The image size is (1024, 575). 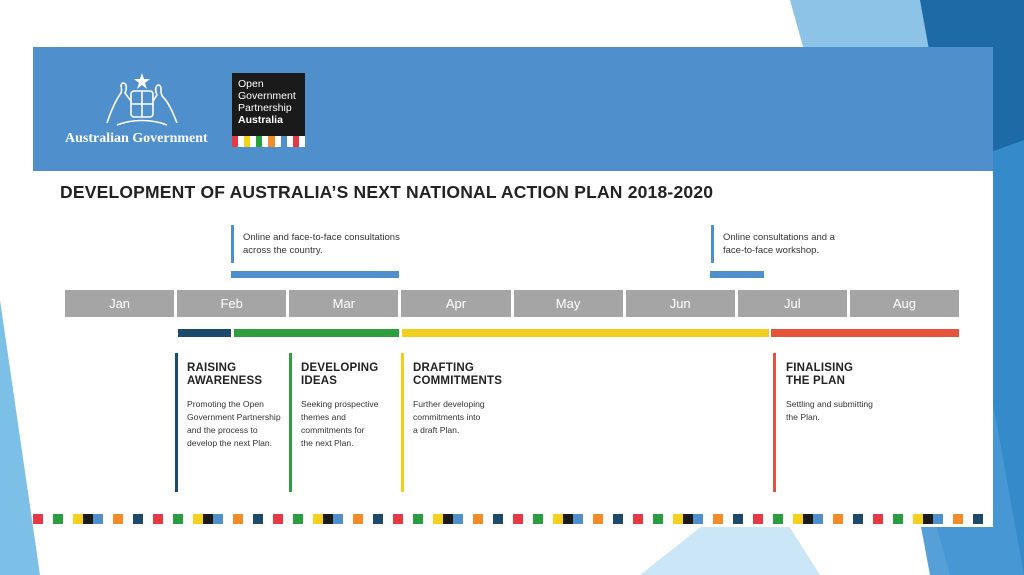 What do you see at coordinates (267, 96) in the screenshot?
I see `ogp-logo-line: Government` at bounding box center [267, 96].